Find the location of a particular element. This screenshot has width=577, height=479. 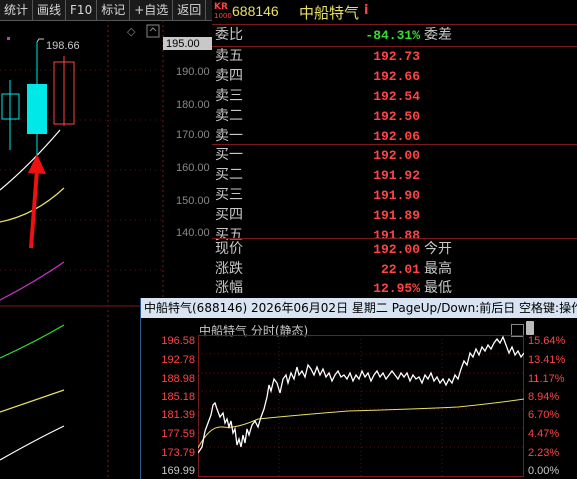

right-axis-label: 0.00% is located at coordinates (544, 471).